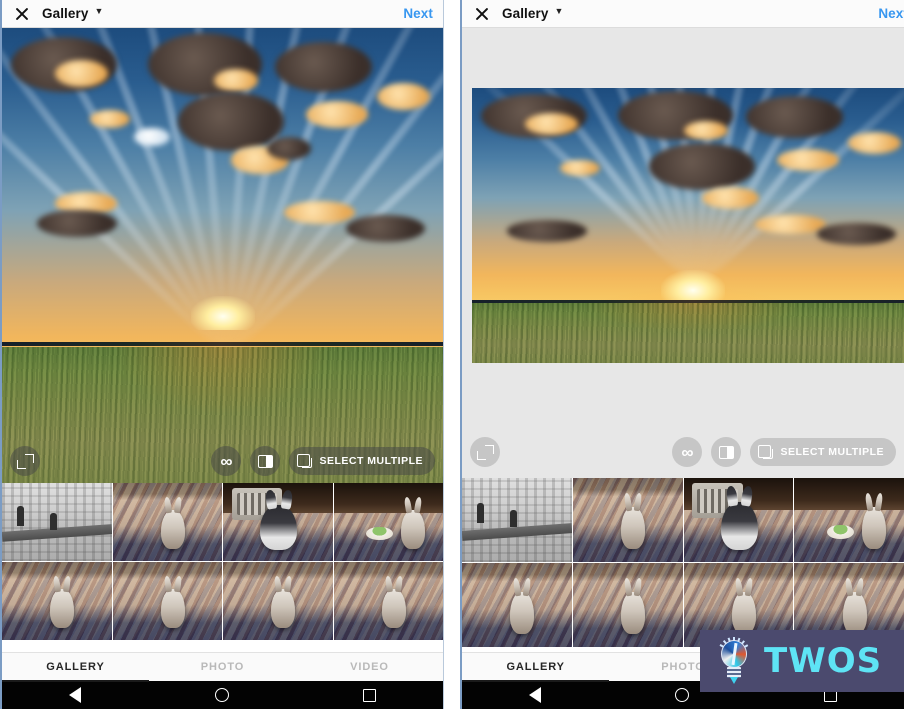 Image resolution: width=904 pixels, height=709 pixels. I want to click on lightbulb-icon, so click(734, 661).